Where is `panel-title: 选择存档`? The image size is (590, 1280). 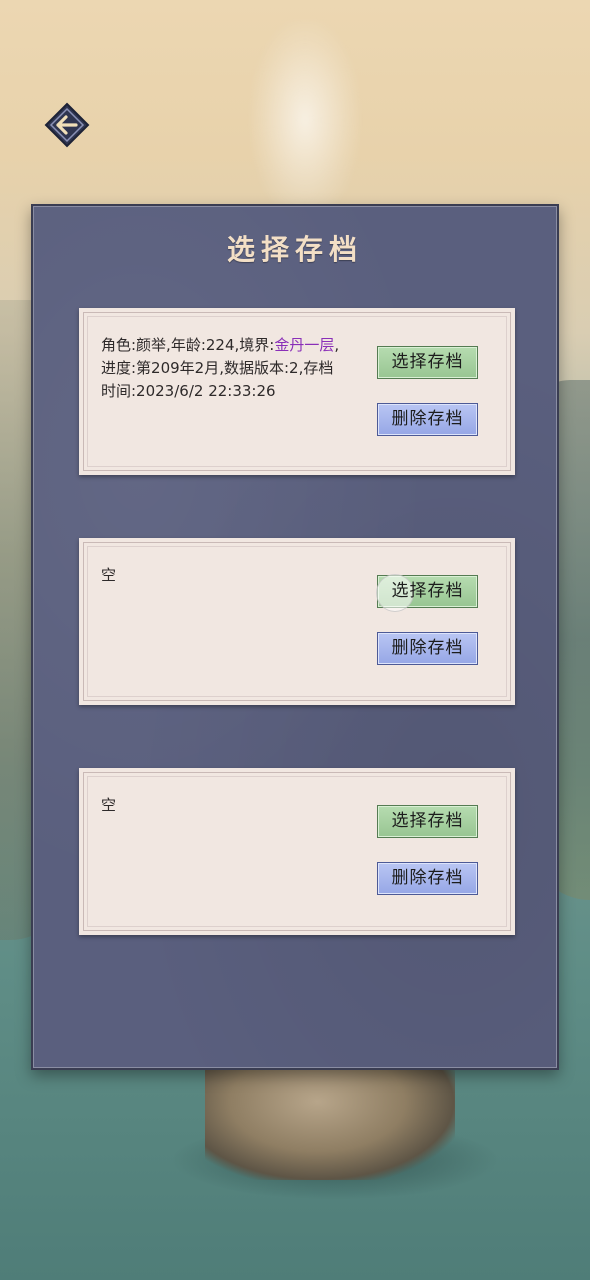 panel-title: 选择存档 is located at coordinates (294, 249).